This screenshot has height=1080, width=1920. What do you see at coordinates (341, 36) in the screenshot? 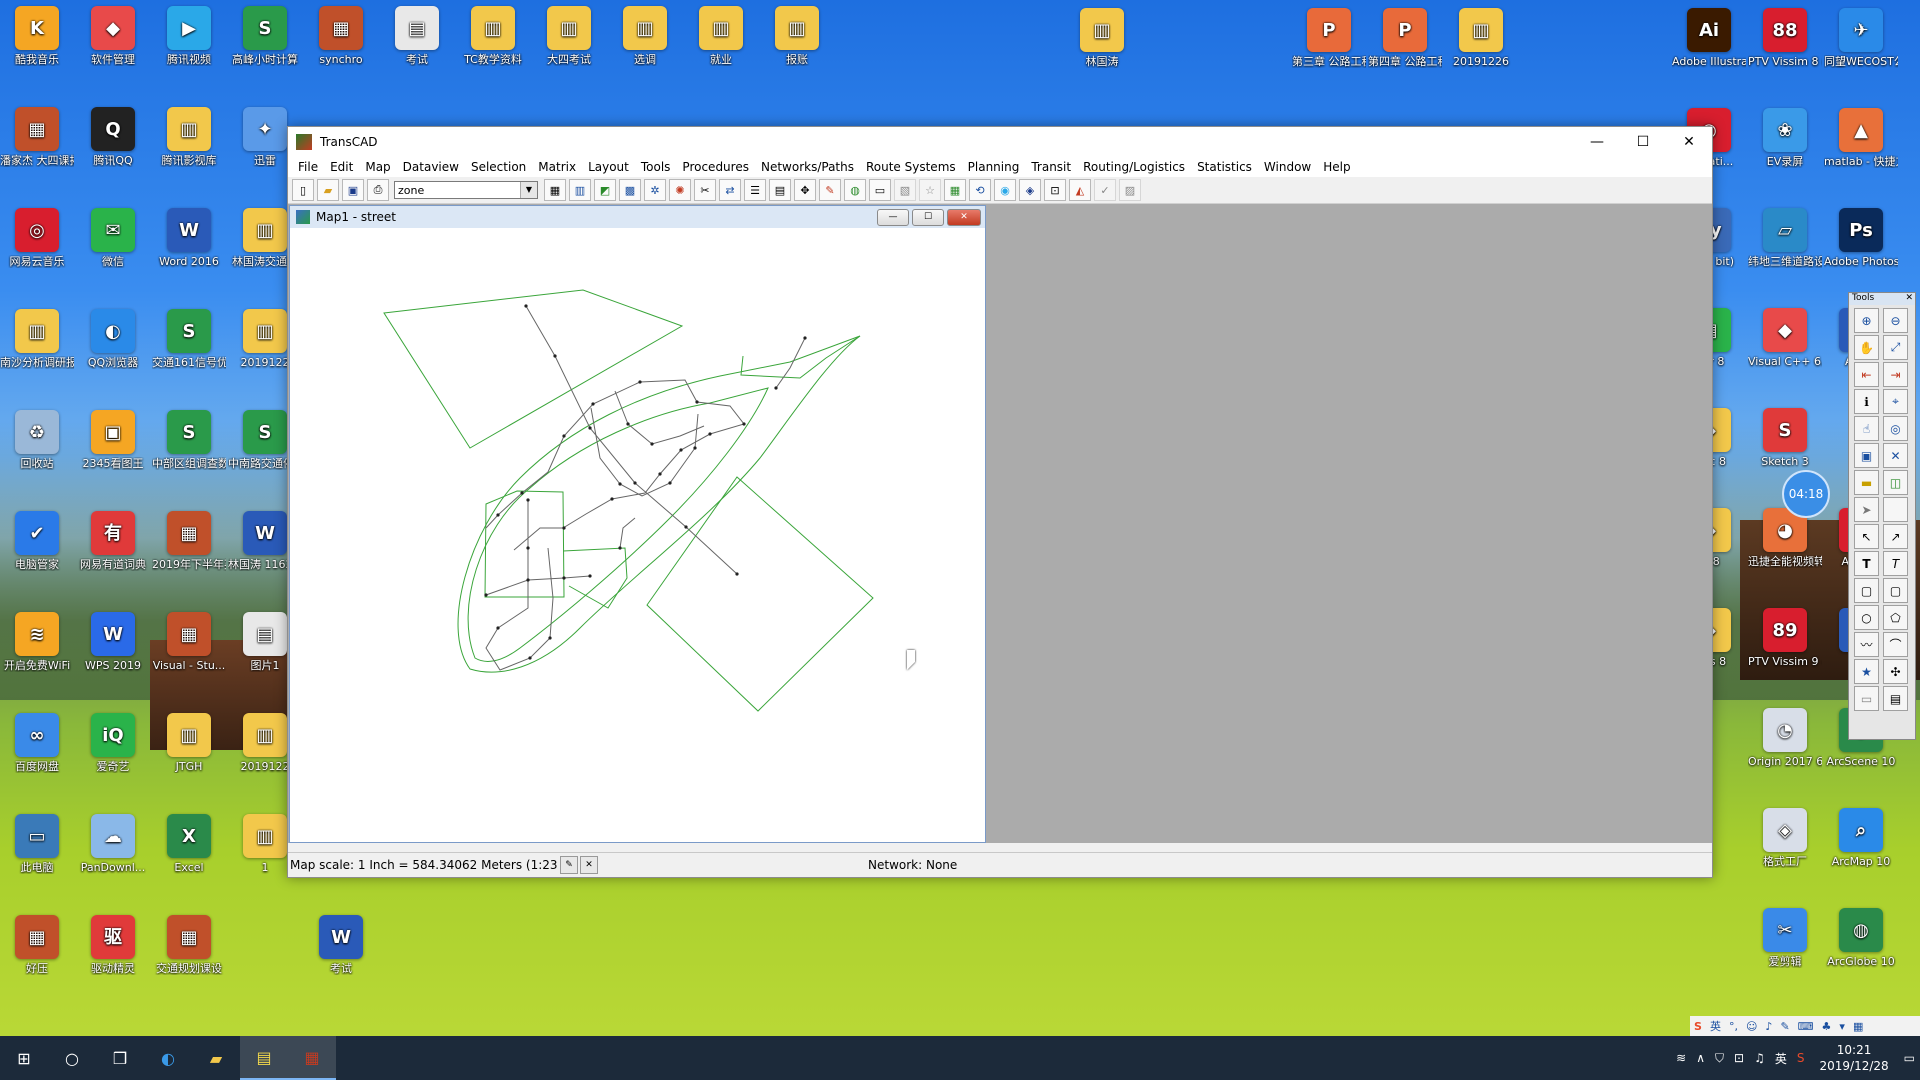
I see `desktop-icon: ▦ synchro` at bounding box center [341, 36].